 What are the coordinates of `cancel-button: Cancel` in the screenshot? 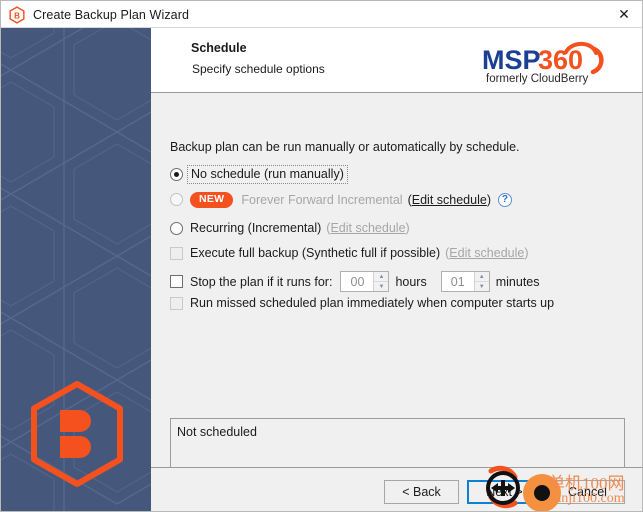 It's located at (587, 492).